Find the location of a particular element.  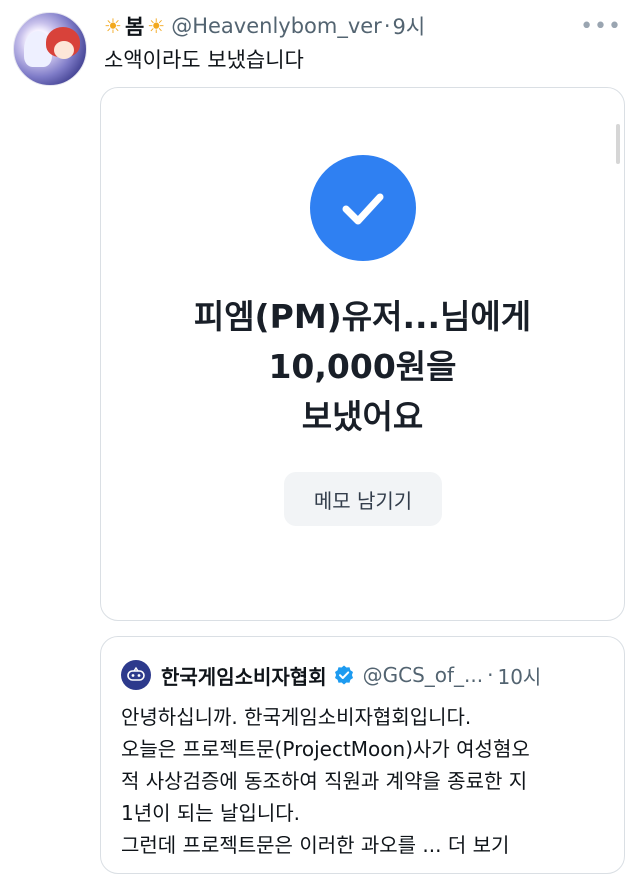

memo-button: 메모 남기기 is located at coordinates (363, 499).